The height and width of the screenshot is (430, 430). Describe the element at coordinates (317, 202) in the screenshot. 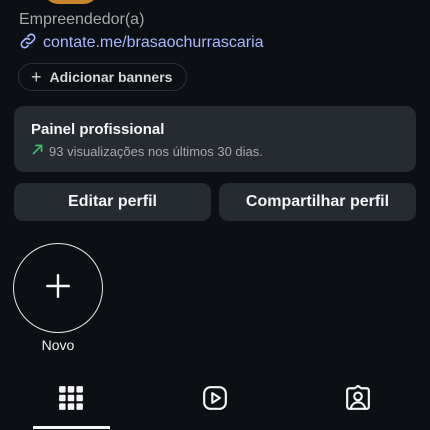

I see `share-profile-button: Compartilhar perfil` at that location.